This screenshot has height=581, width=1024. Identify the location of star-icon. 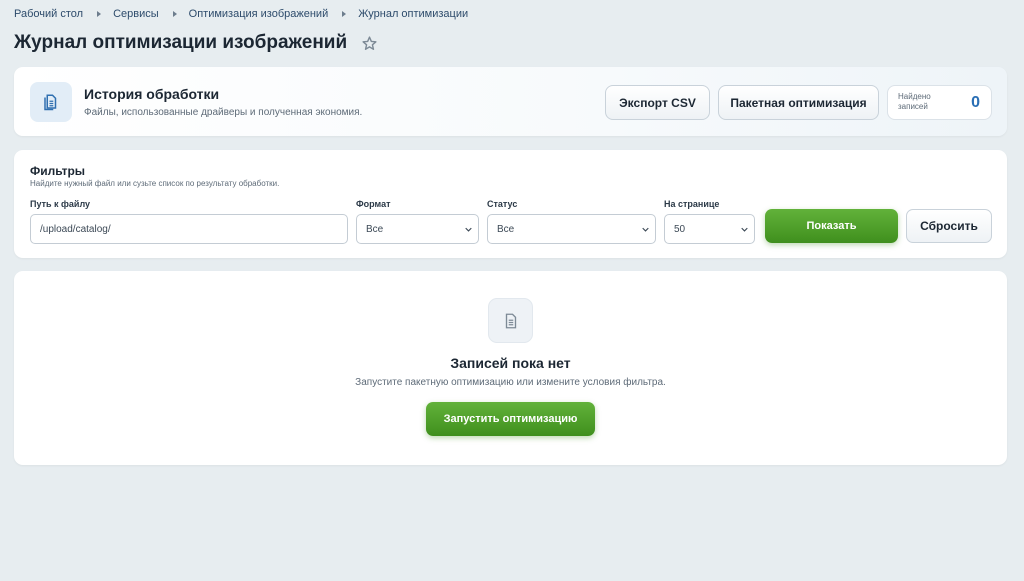
(369, 43).